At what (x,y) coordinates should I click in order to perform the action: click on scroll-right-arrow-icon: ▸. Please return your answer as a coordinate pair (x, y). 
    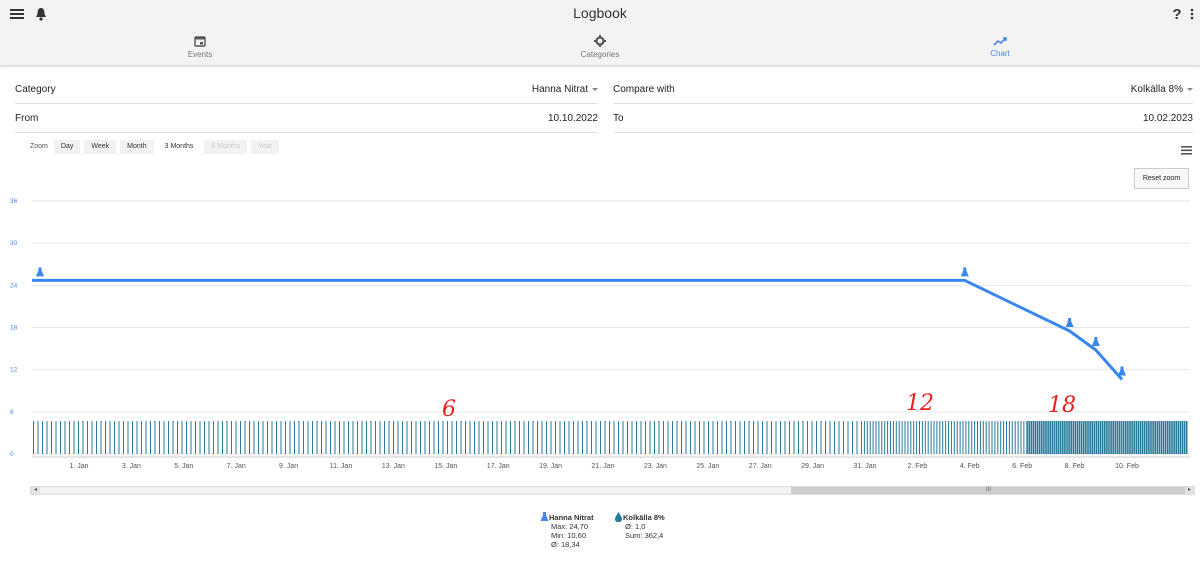
    Looking at the image, I should click on (1189, 490).